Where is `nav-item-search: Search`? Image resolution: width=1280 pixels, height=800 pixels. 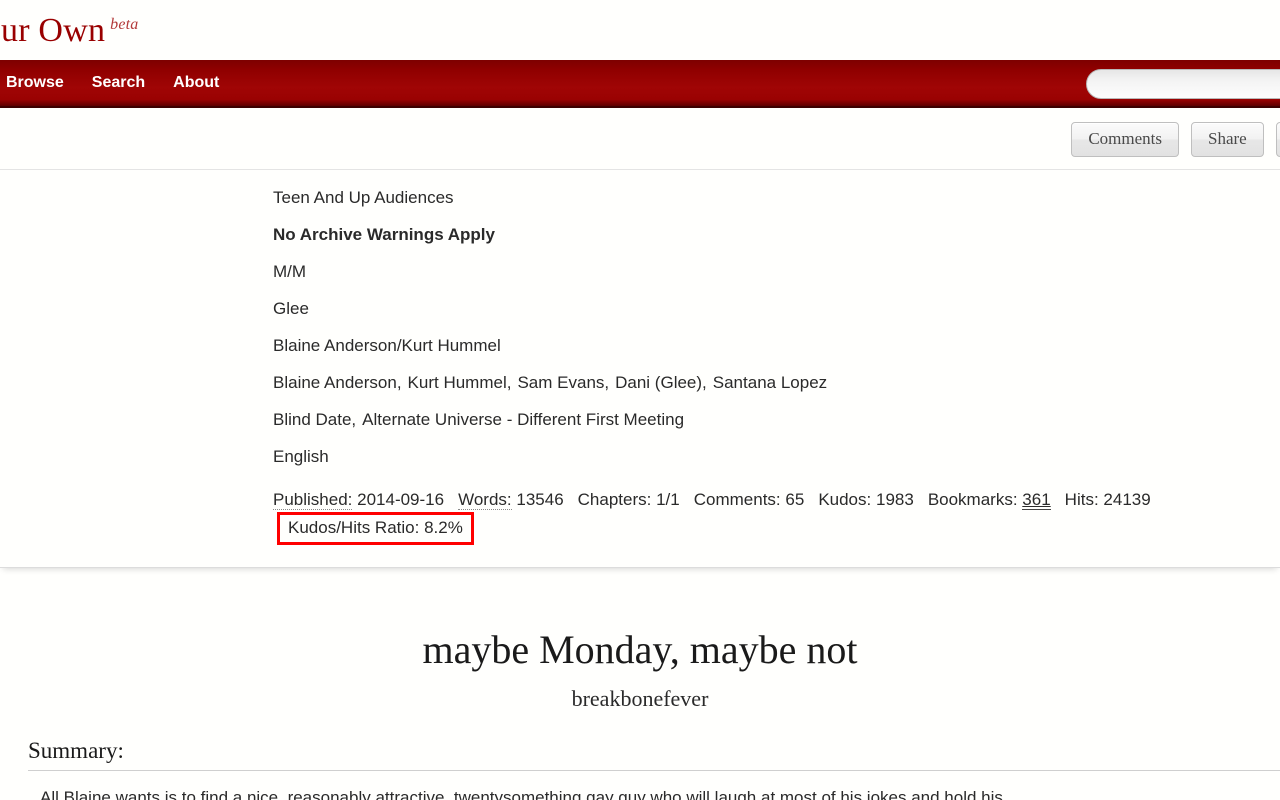
nav-item-search: Search is located at coordinates (118, 83).